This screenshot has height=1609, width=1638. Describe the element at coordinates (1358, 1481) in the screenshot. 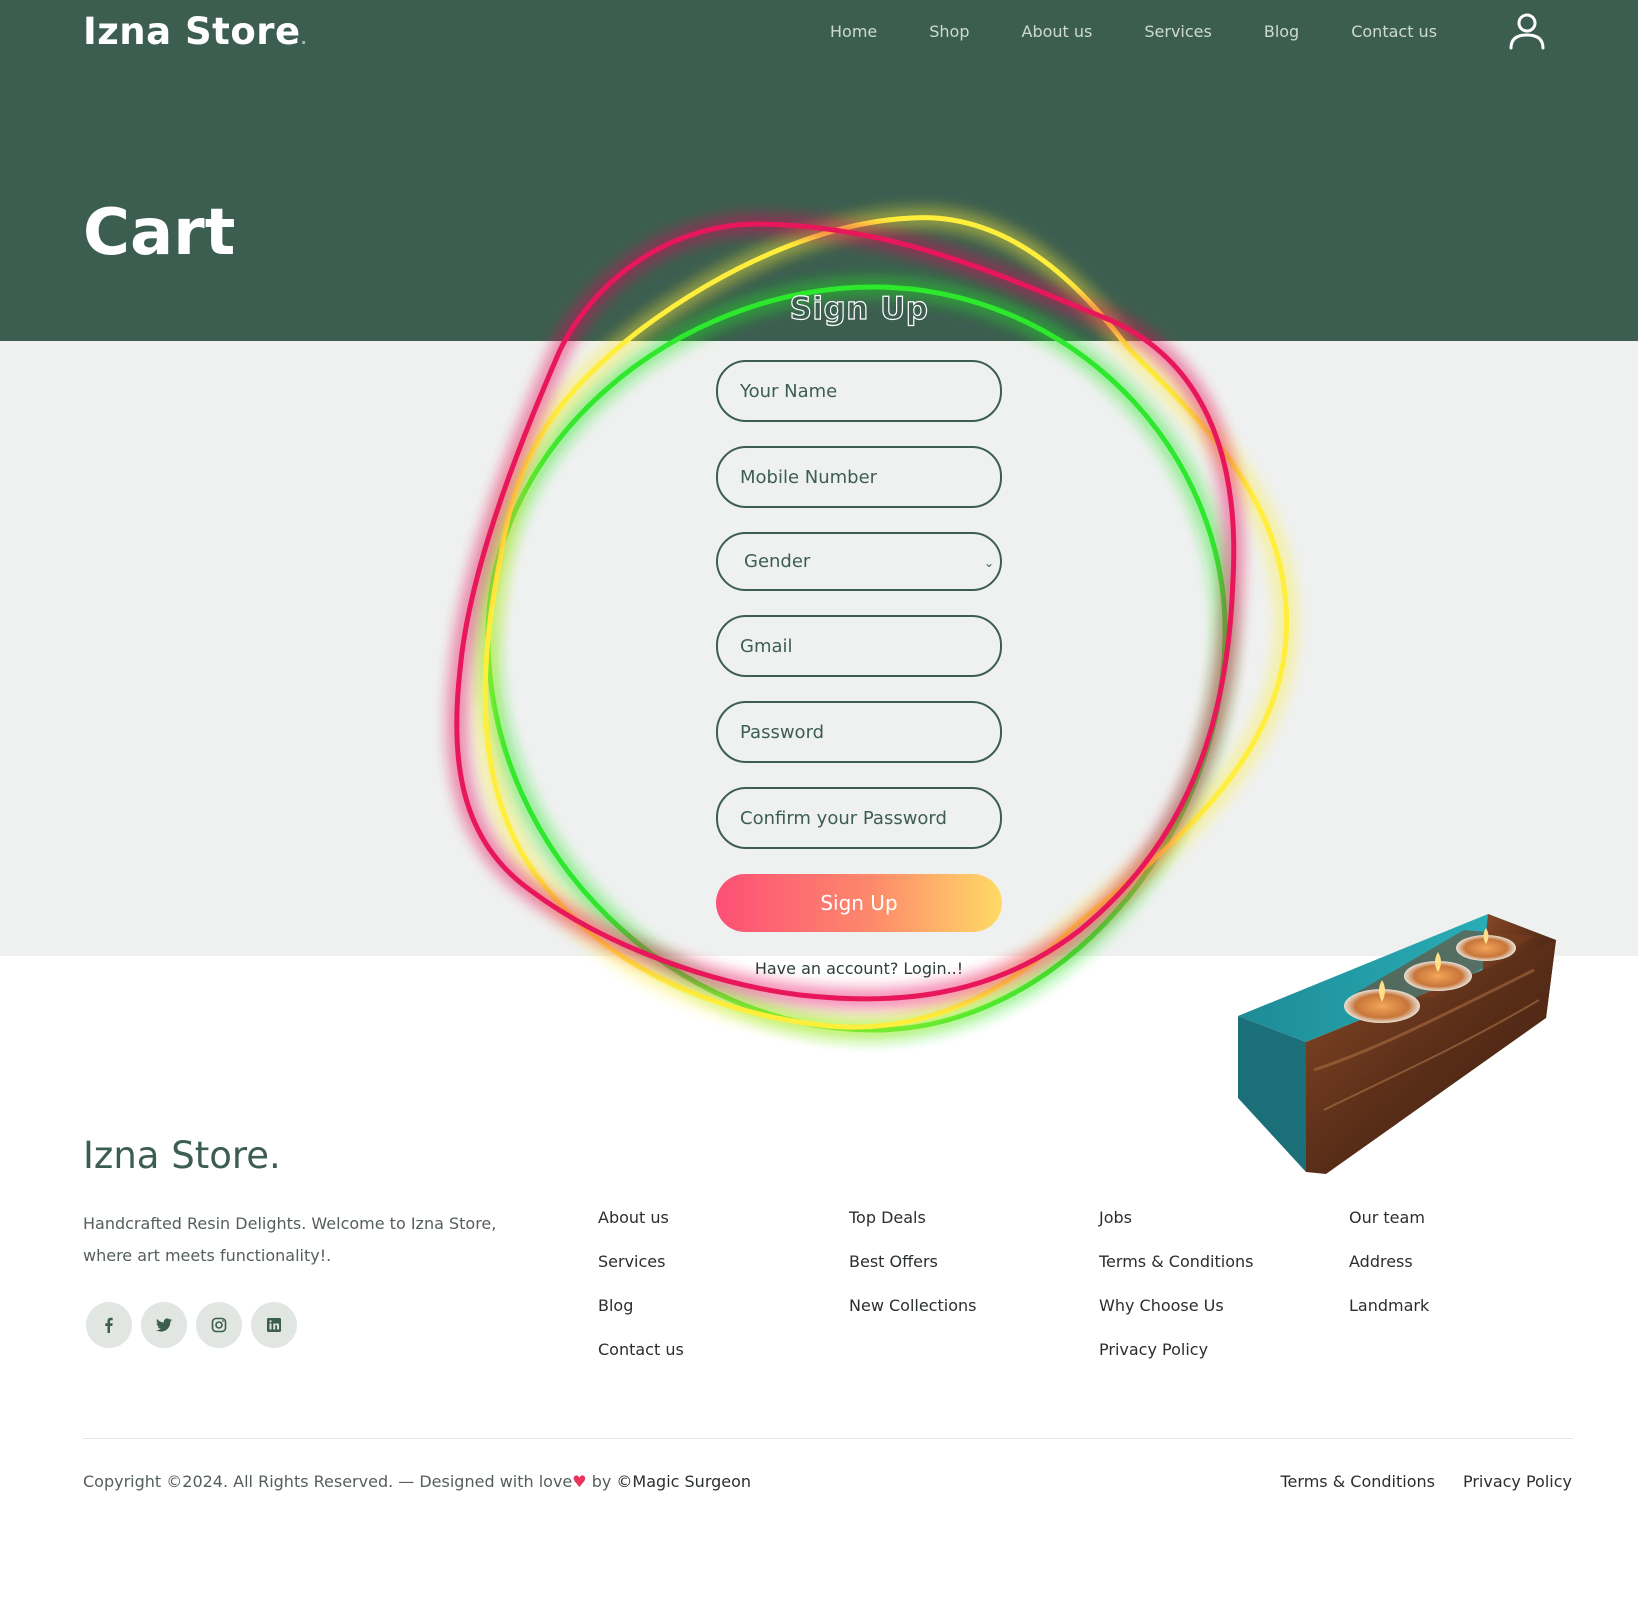

I see `bottom-link-terms: Terms & Conditions` at that location.